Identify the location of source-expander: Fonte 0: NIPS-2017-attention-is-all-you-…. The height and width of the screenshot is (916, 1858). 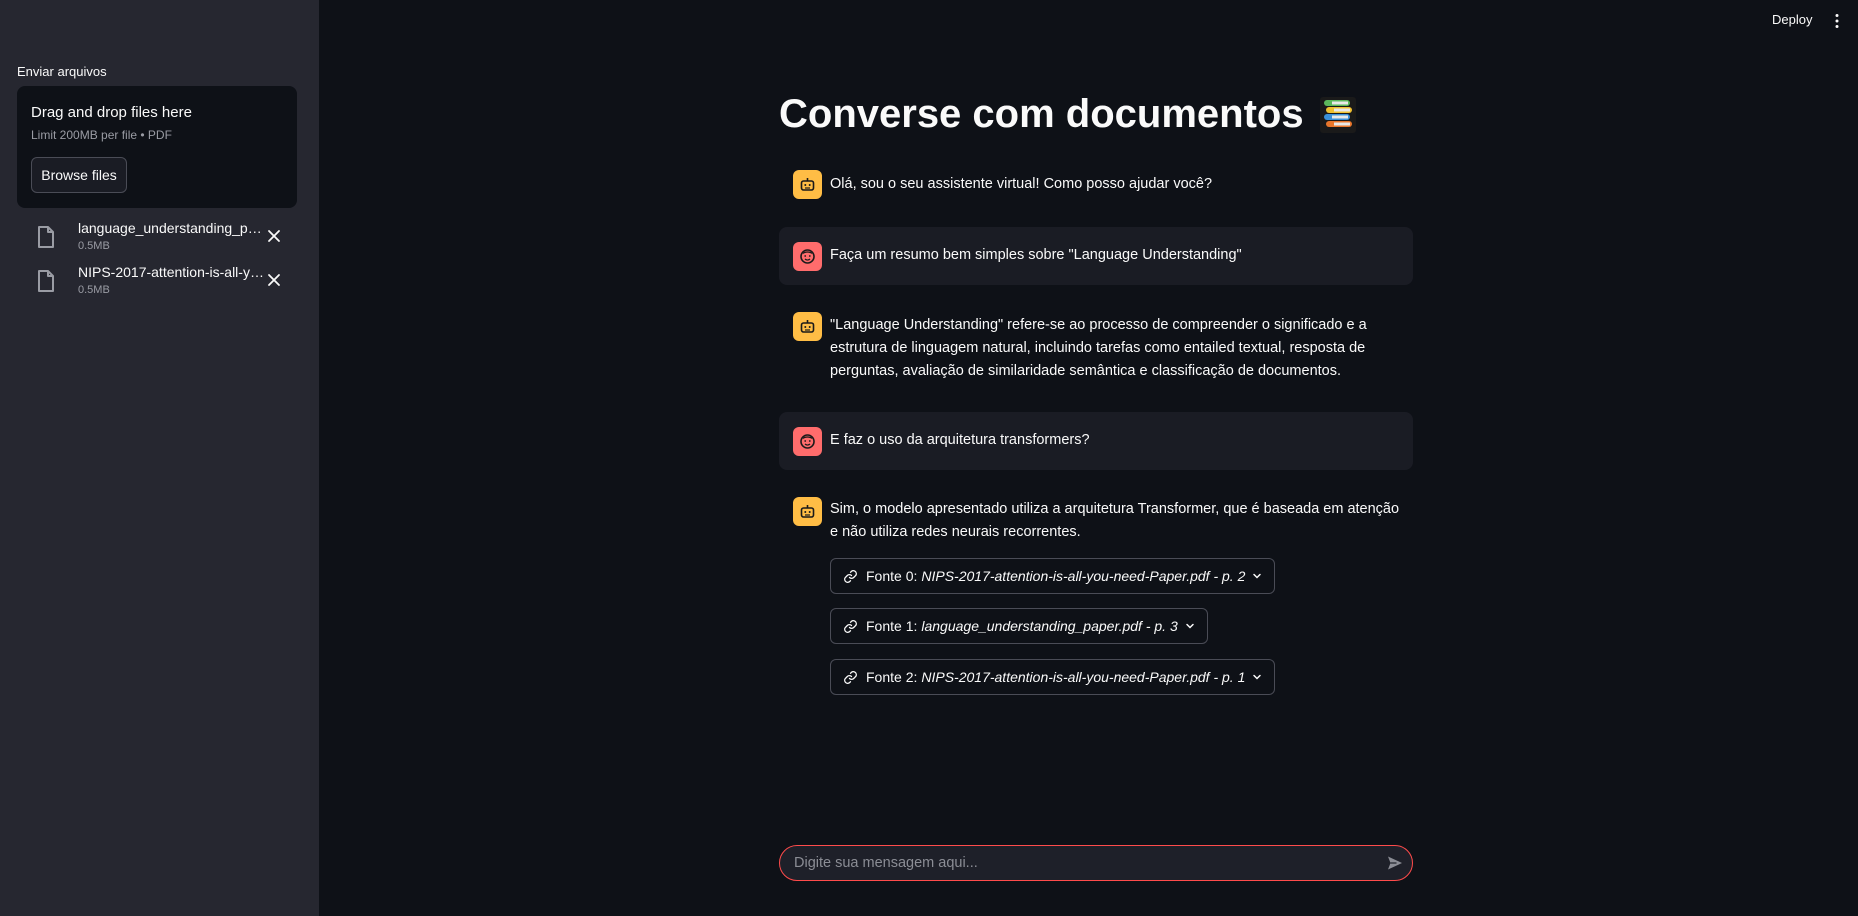
(1053, 576).